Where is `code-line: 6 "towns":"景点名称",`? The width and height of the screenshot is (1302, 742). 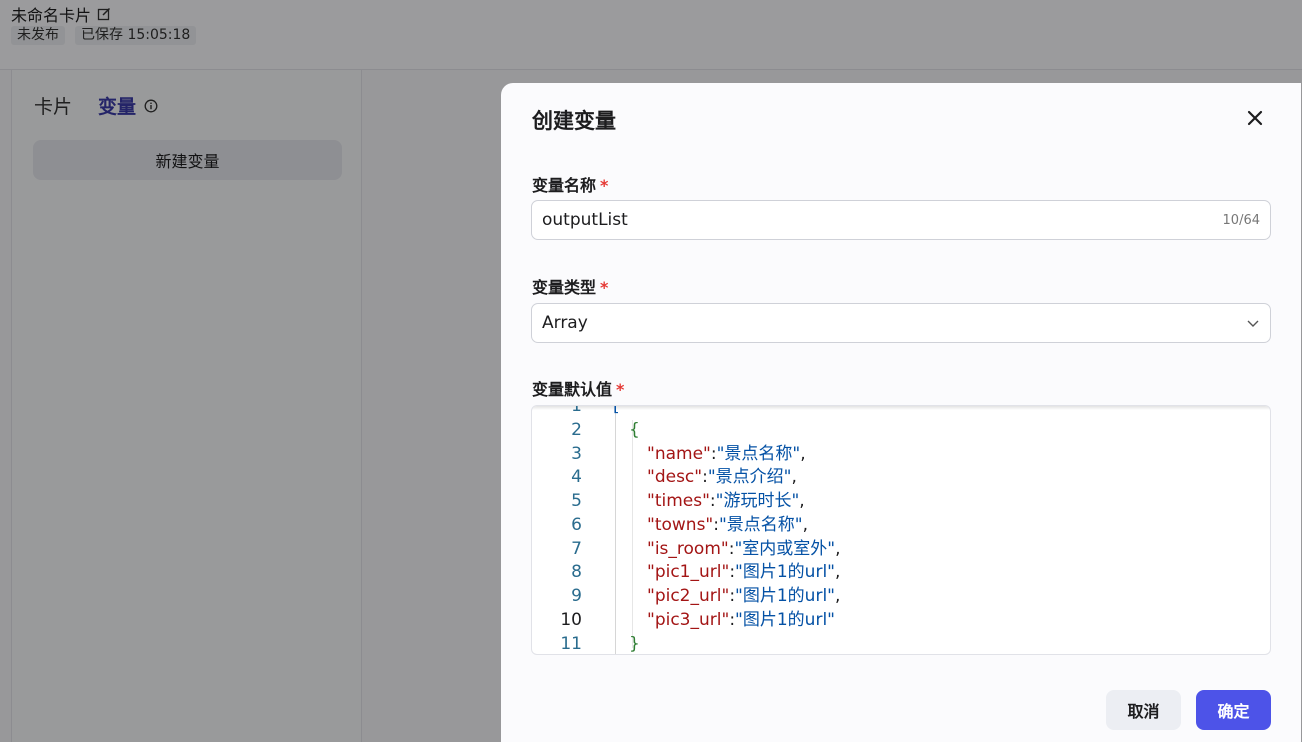
code-line: 6 "towns":"景点名称", is located at coordinates (901, 525).